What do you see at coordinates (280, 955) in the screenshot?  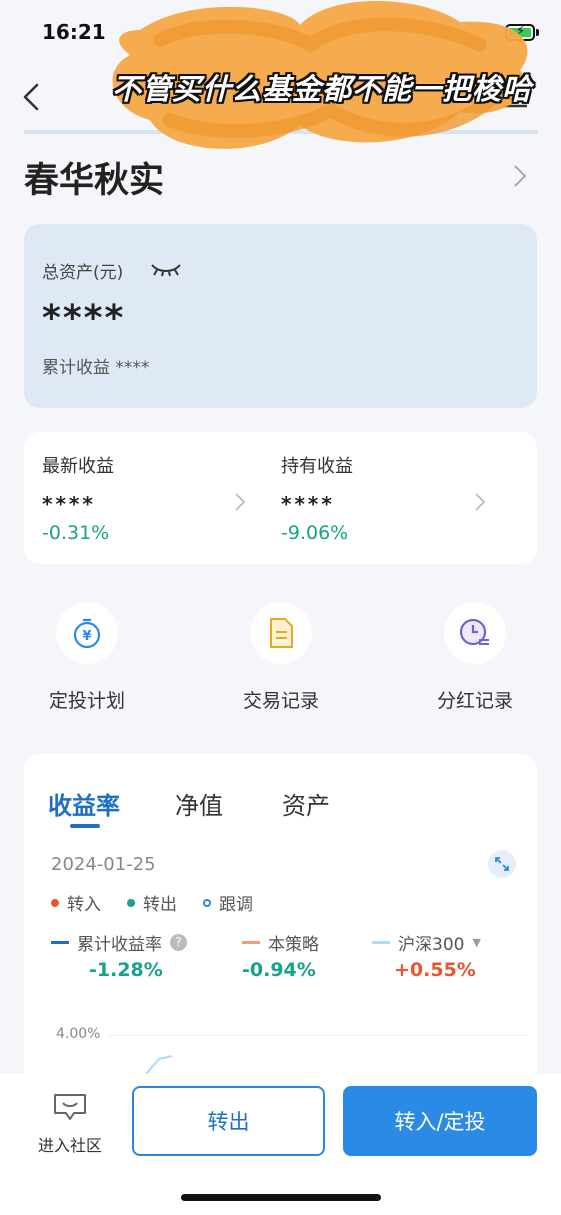 I see `series-strategy: 本策略 -0.94%` at bounding box center [280, 955].